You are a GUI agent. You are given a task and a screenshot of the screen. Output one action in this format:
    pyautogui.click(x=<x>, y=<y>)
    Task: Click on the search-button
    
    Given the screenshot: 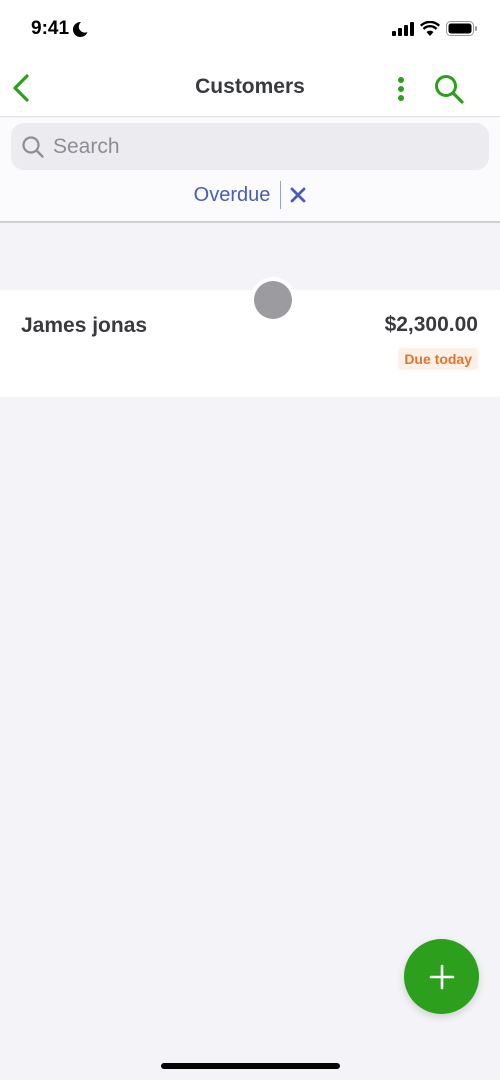 What is the action you would take?
    pyautogui.click(x=449, y=89)
    